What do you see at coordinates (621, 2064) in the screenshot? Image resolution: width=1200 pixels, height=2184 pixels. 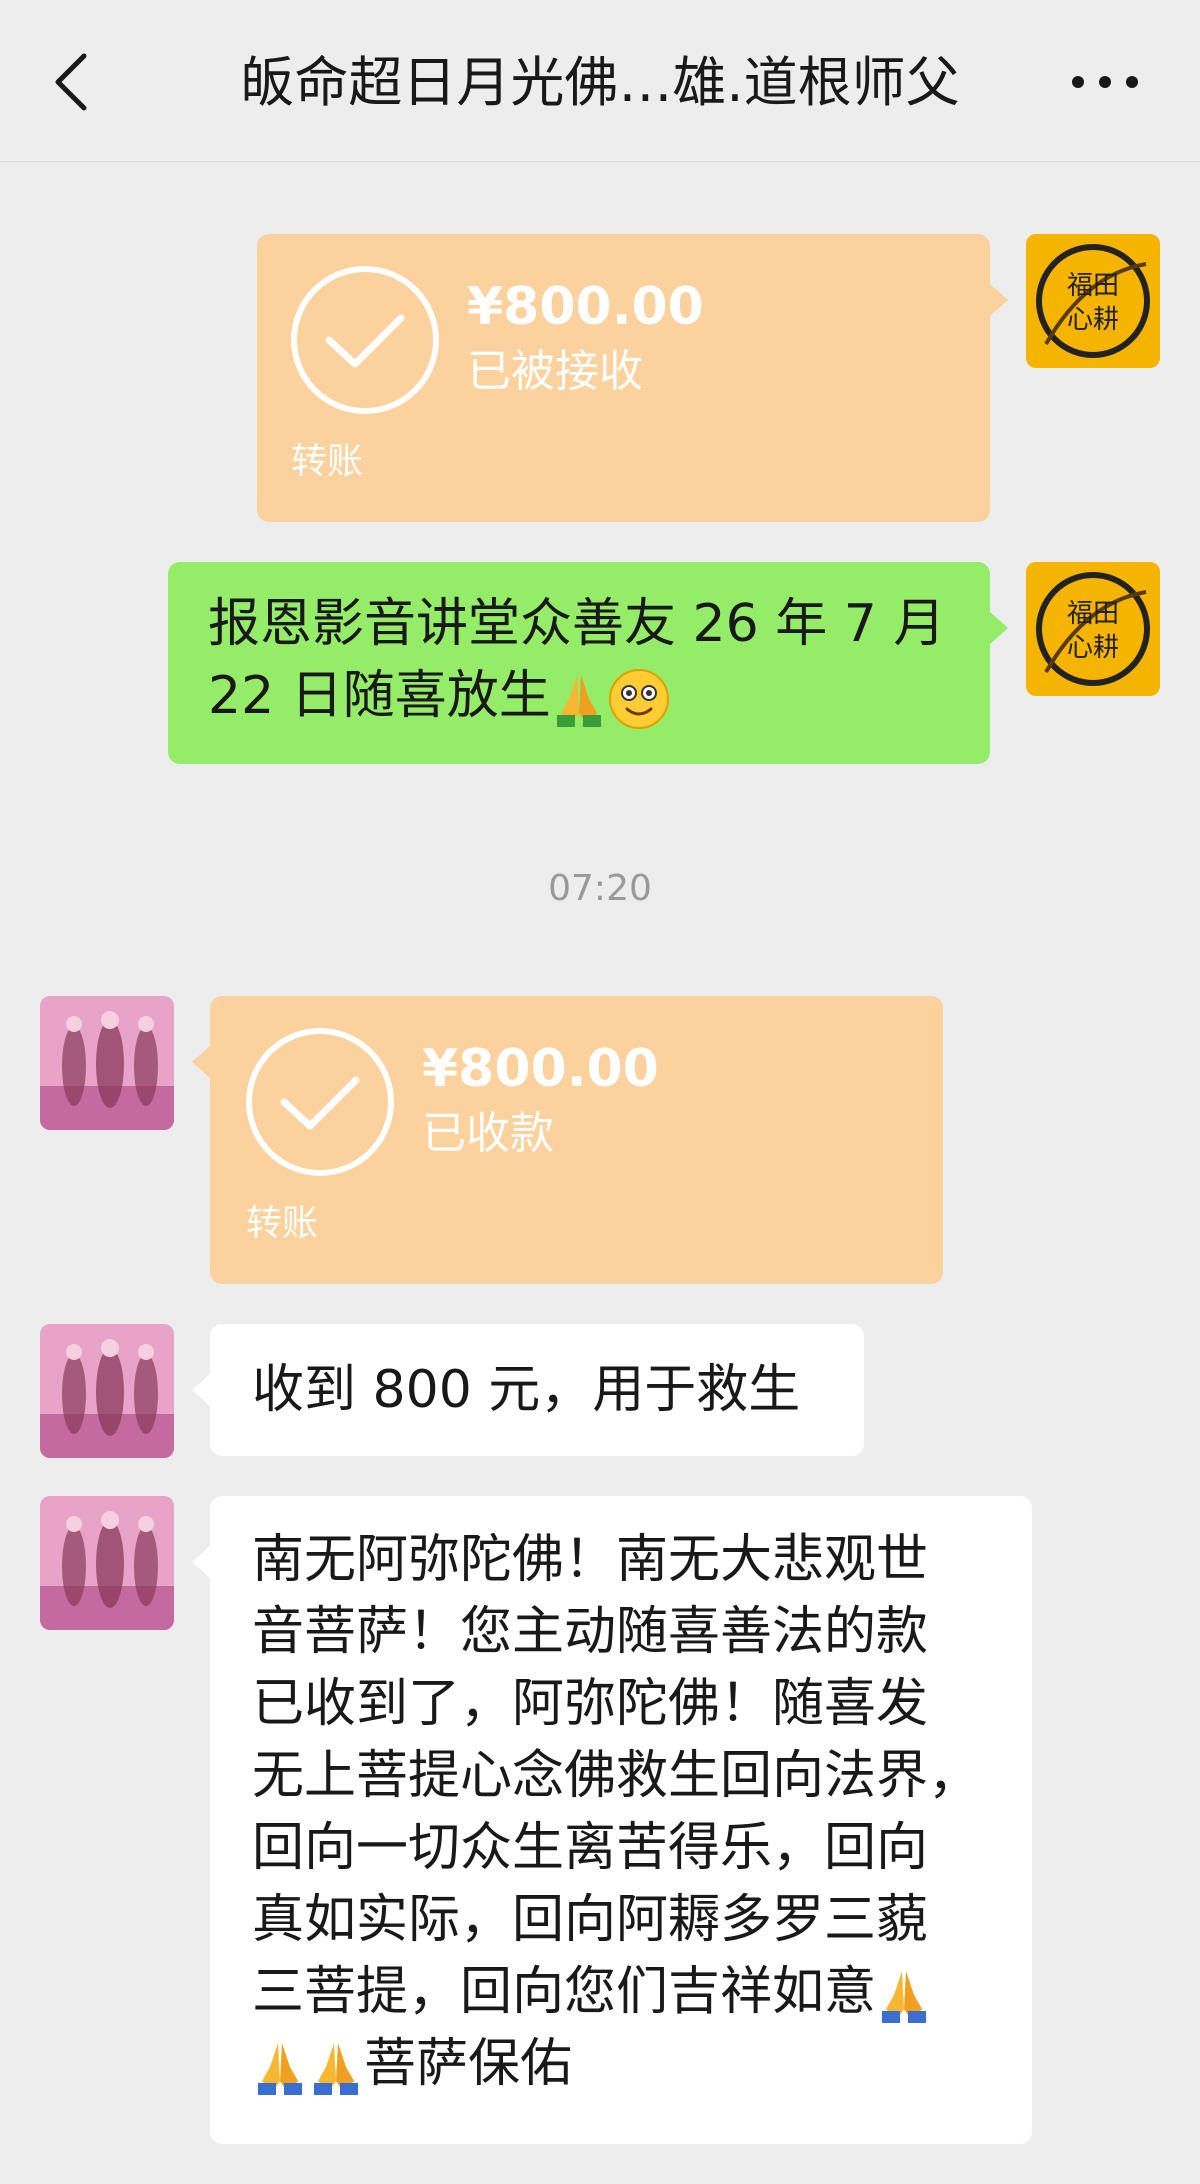 I see `message-line: 菩萨保佑` at bounding box center [621, 2064].